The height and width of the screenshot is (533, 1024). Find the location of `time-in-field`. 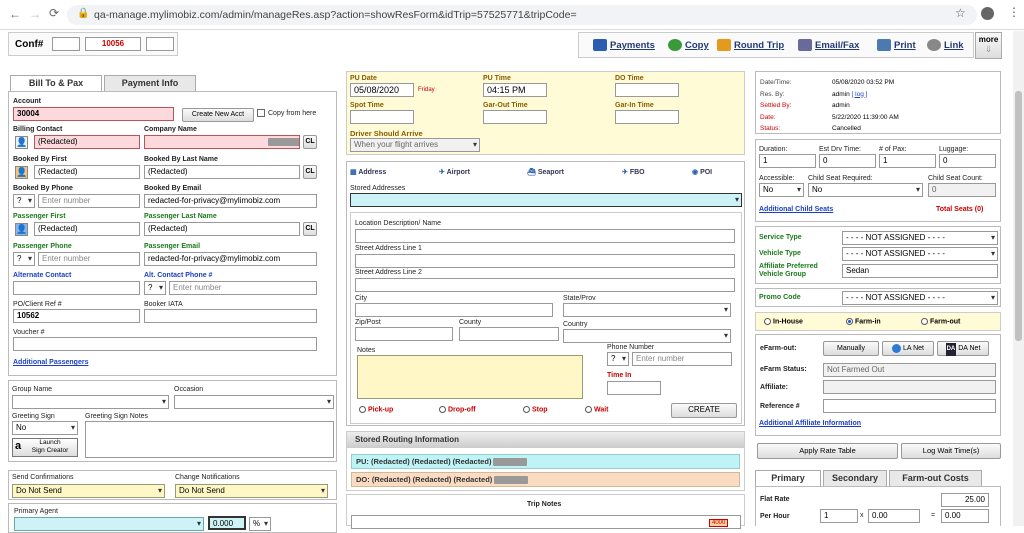

time-in-field is located at coordinates (634, 388).